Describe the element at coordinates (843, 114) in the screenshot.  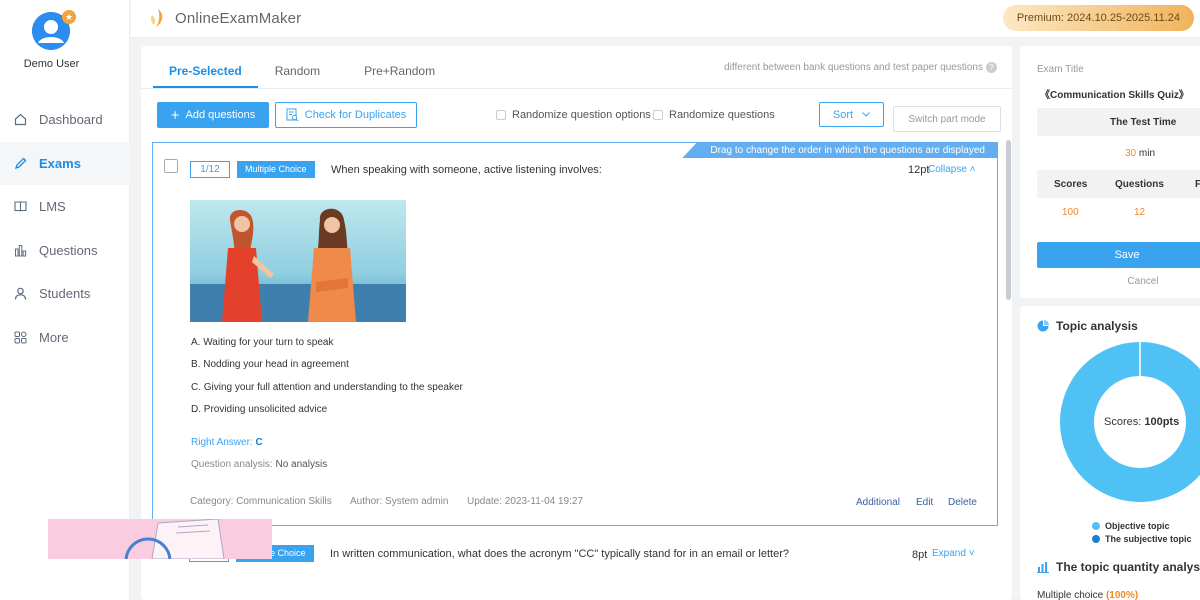
I see `sort-label: Sort` at that location.